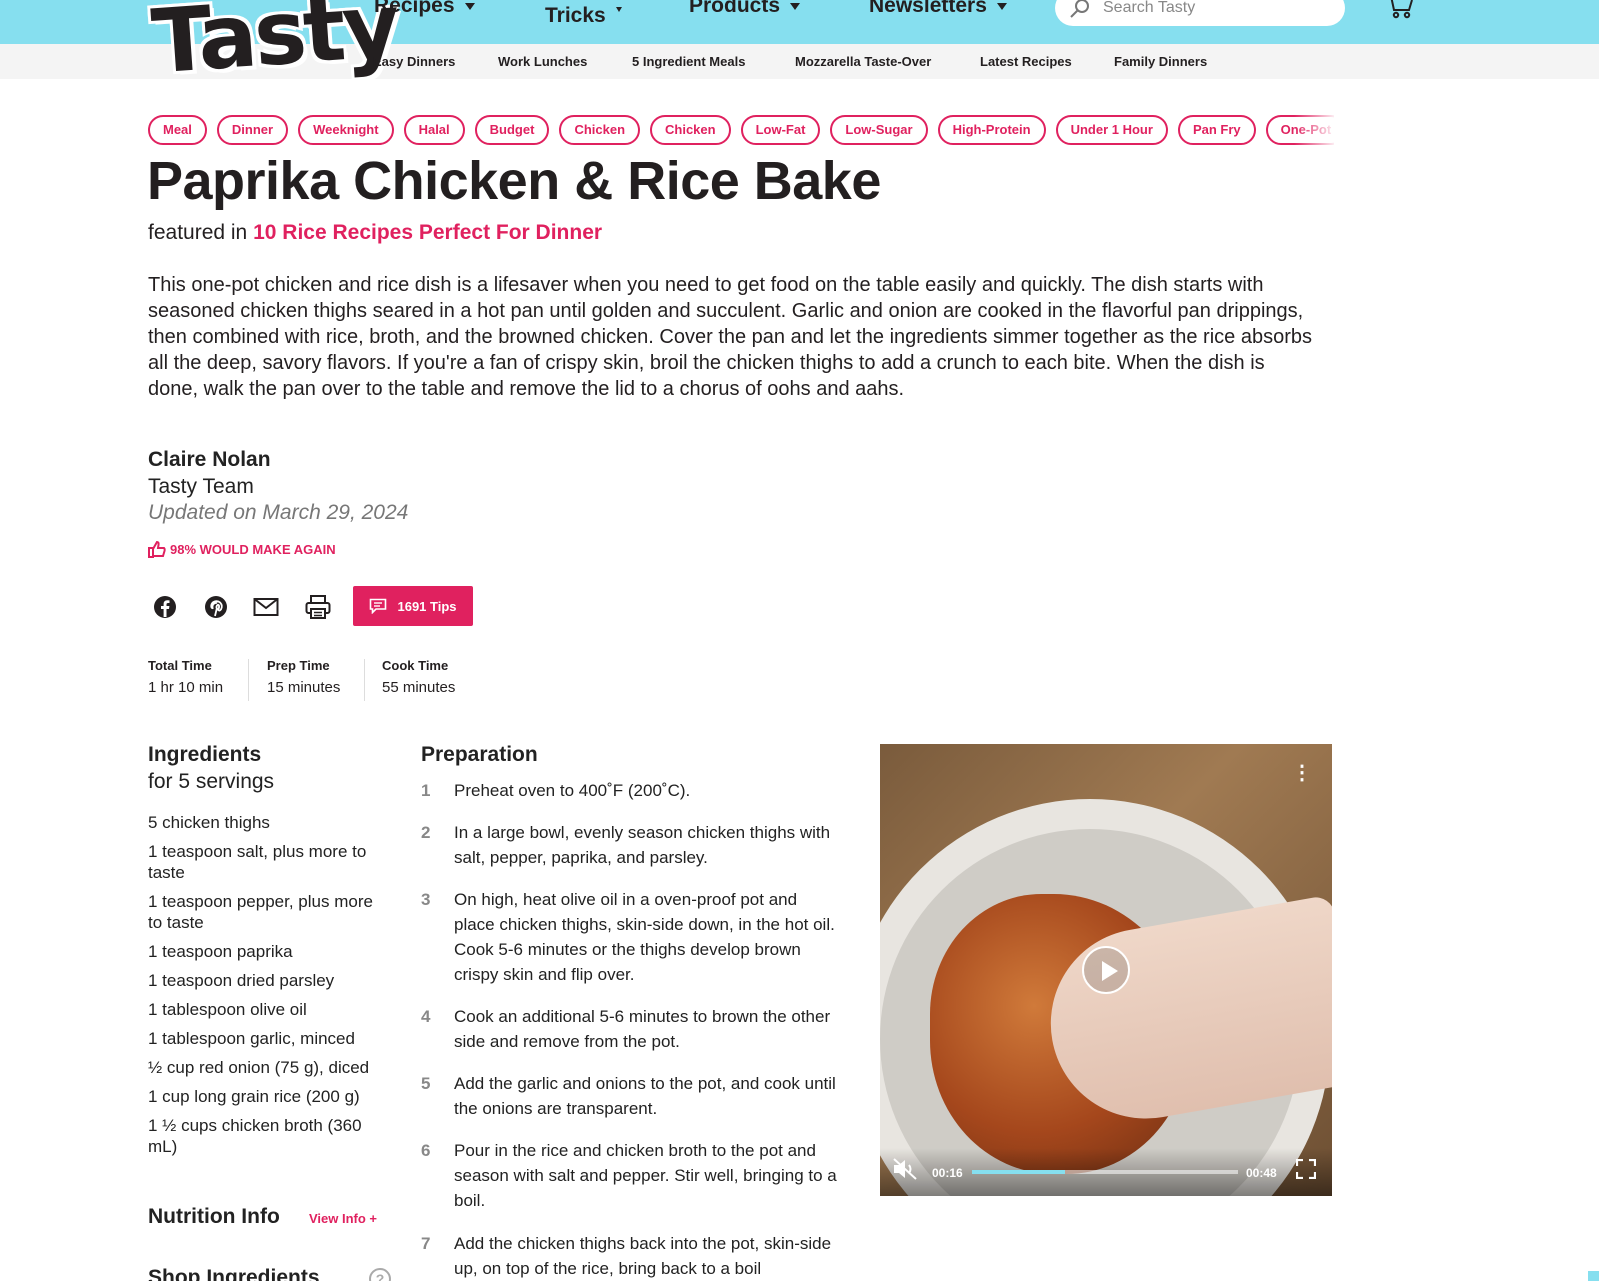  I want to click on nav-products: Products, so click(745, 9).